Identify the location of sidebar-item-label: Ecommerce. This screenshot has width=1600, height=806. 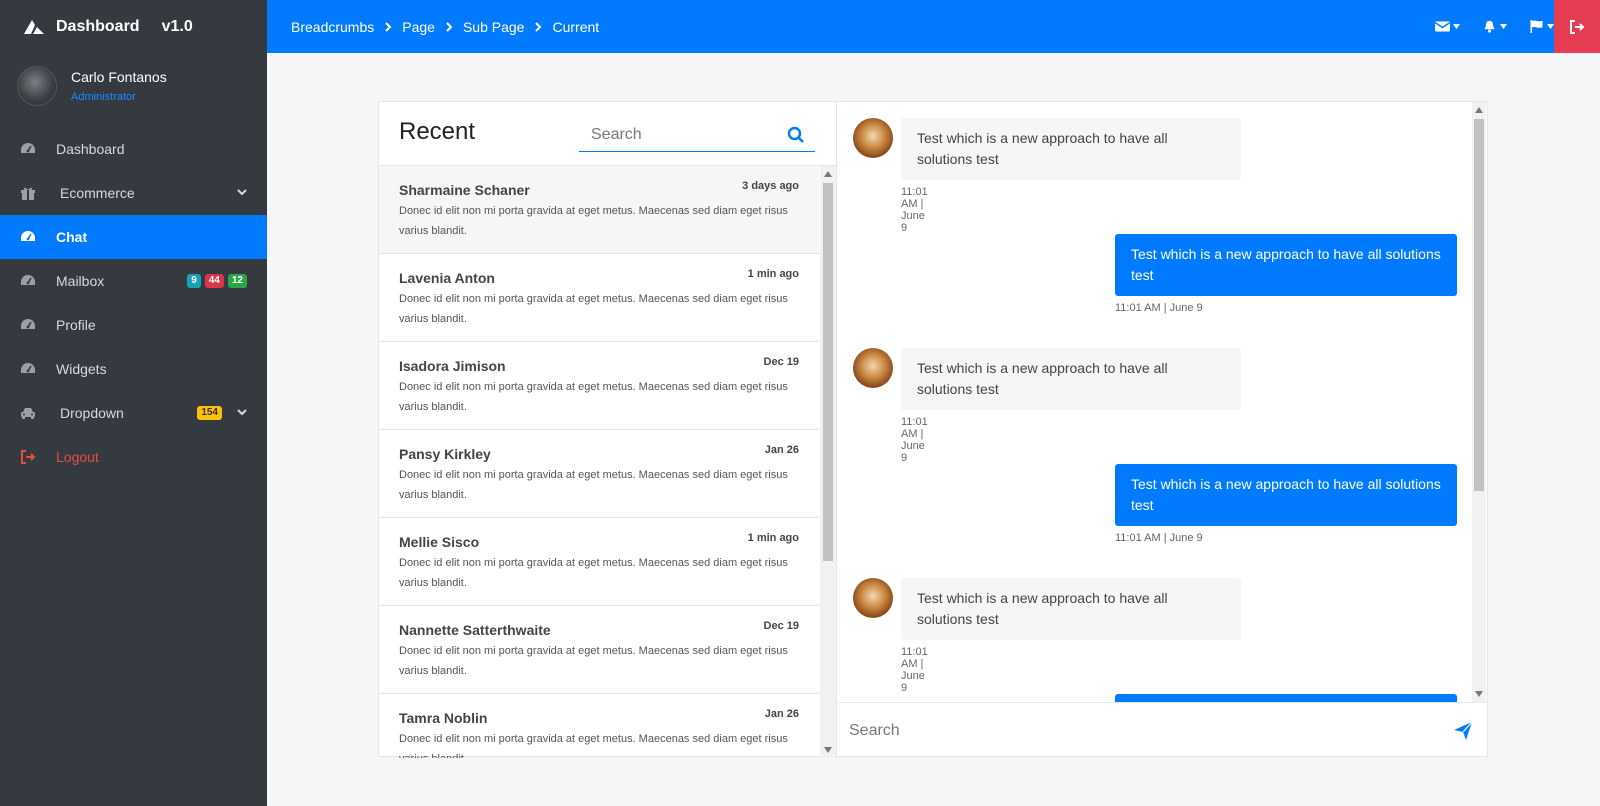
(97, 193).